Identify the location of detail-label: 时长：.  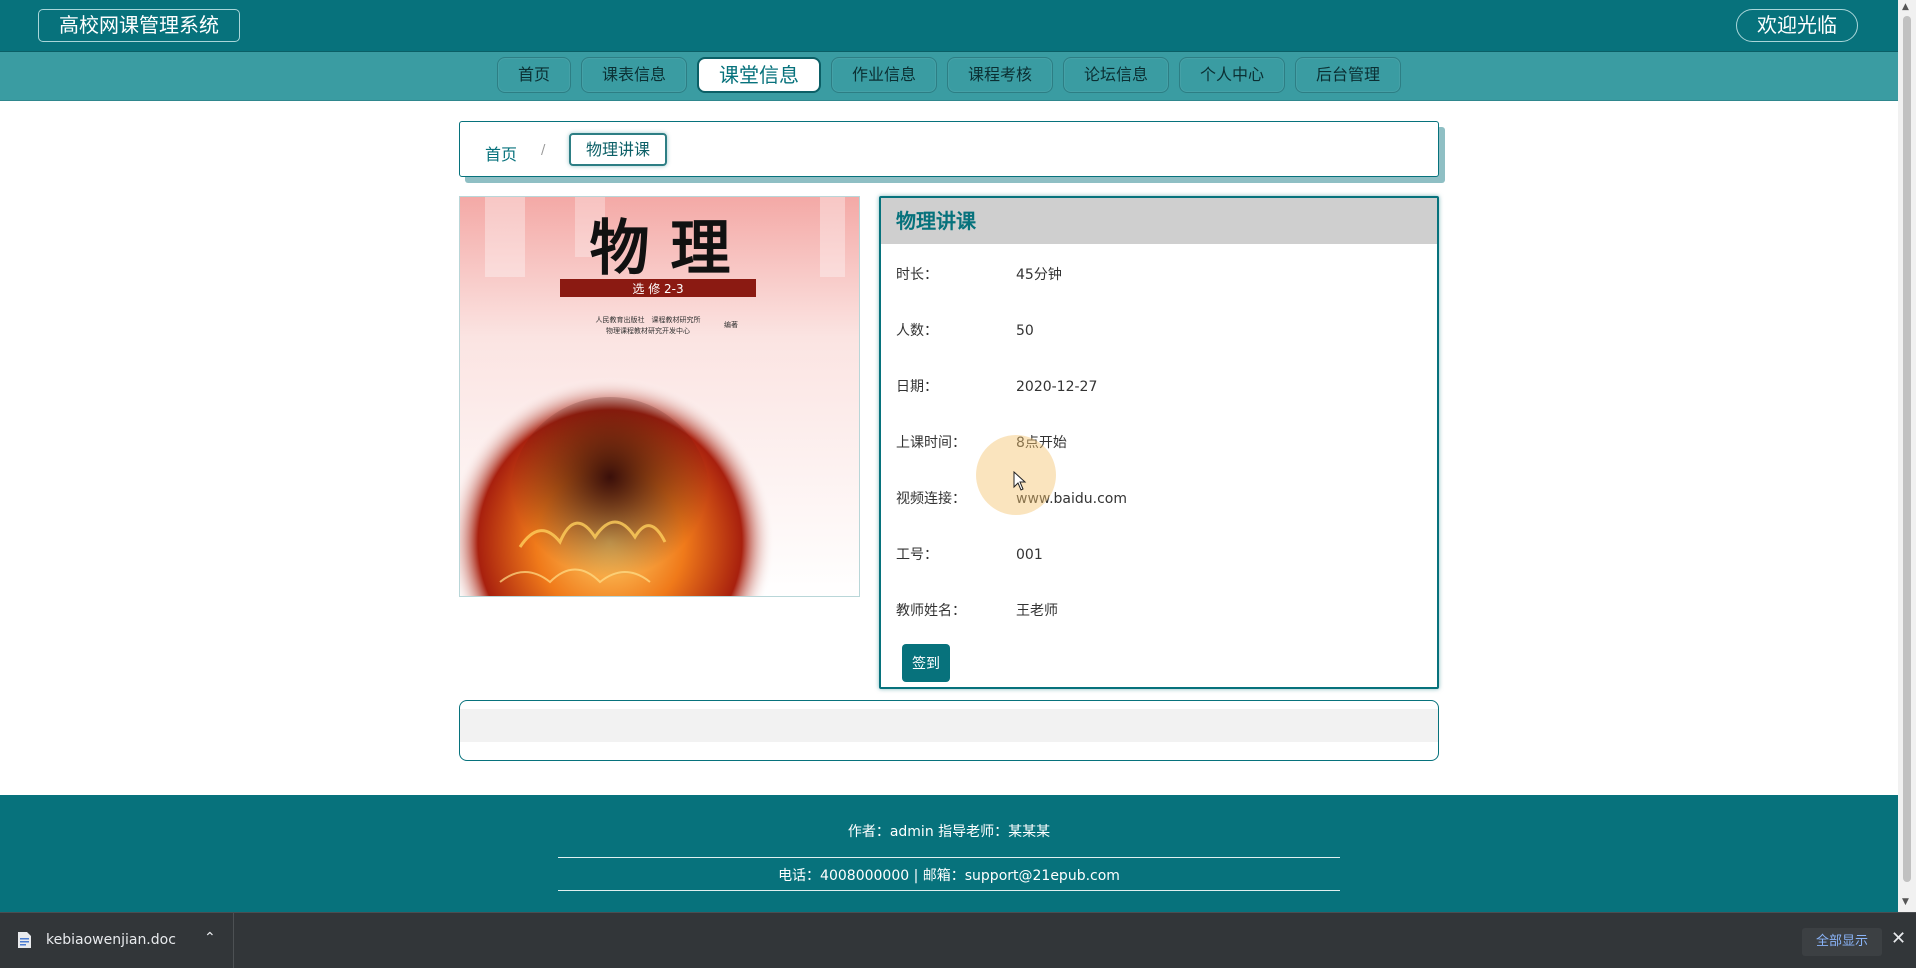
(917, 275).